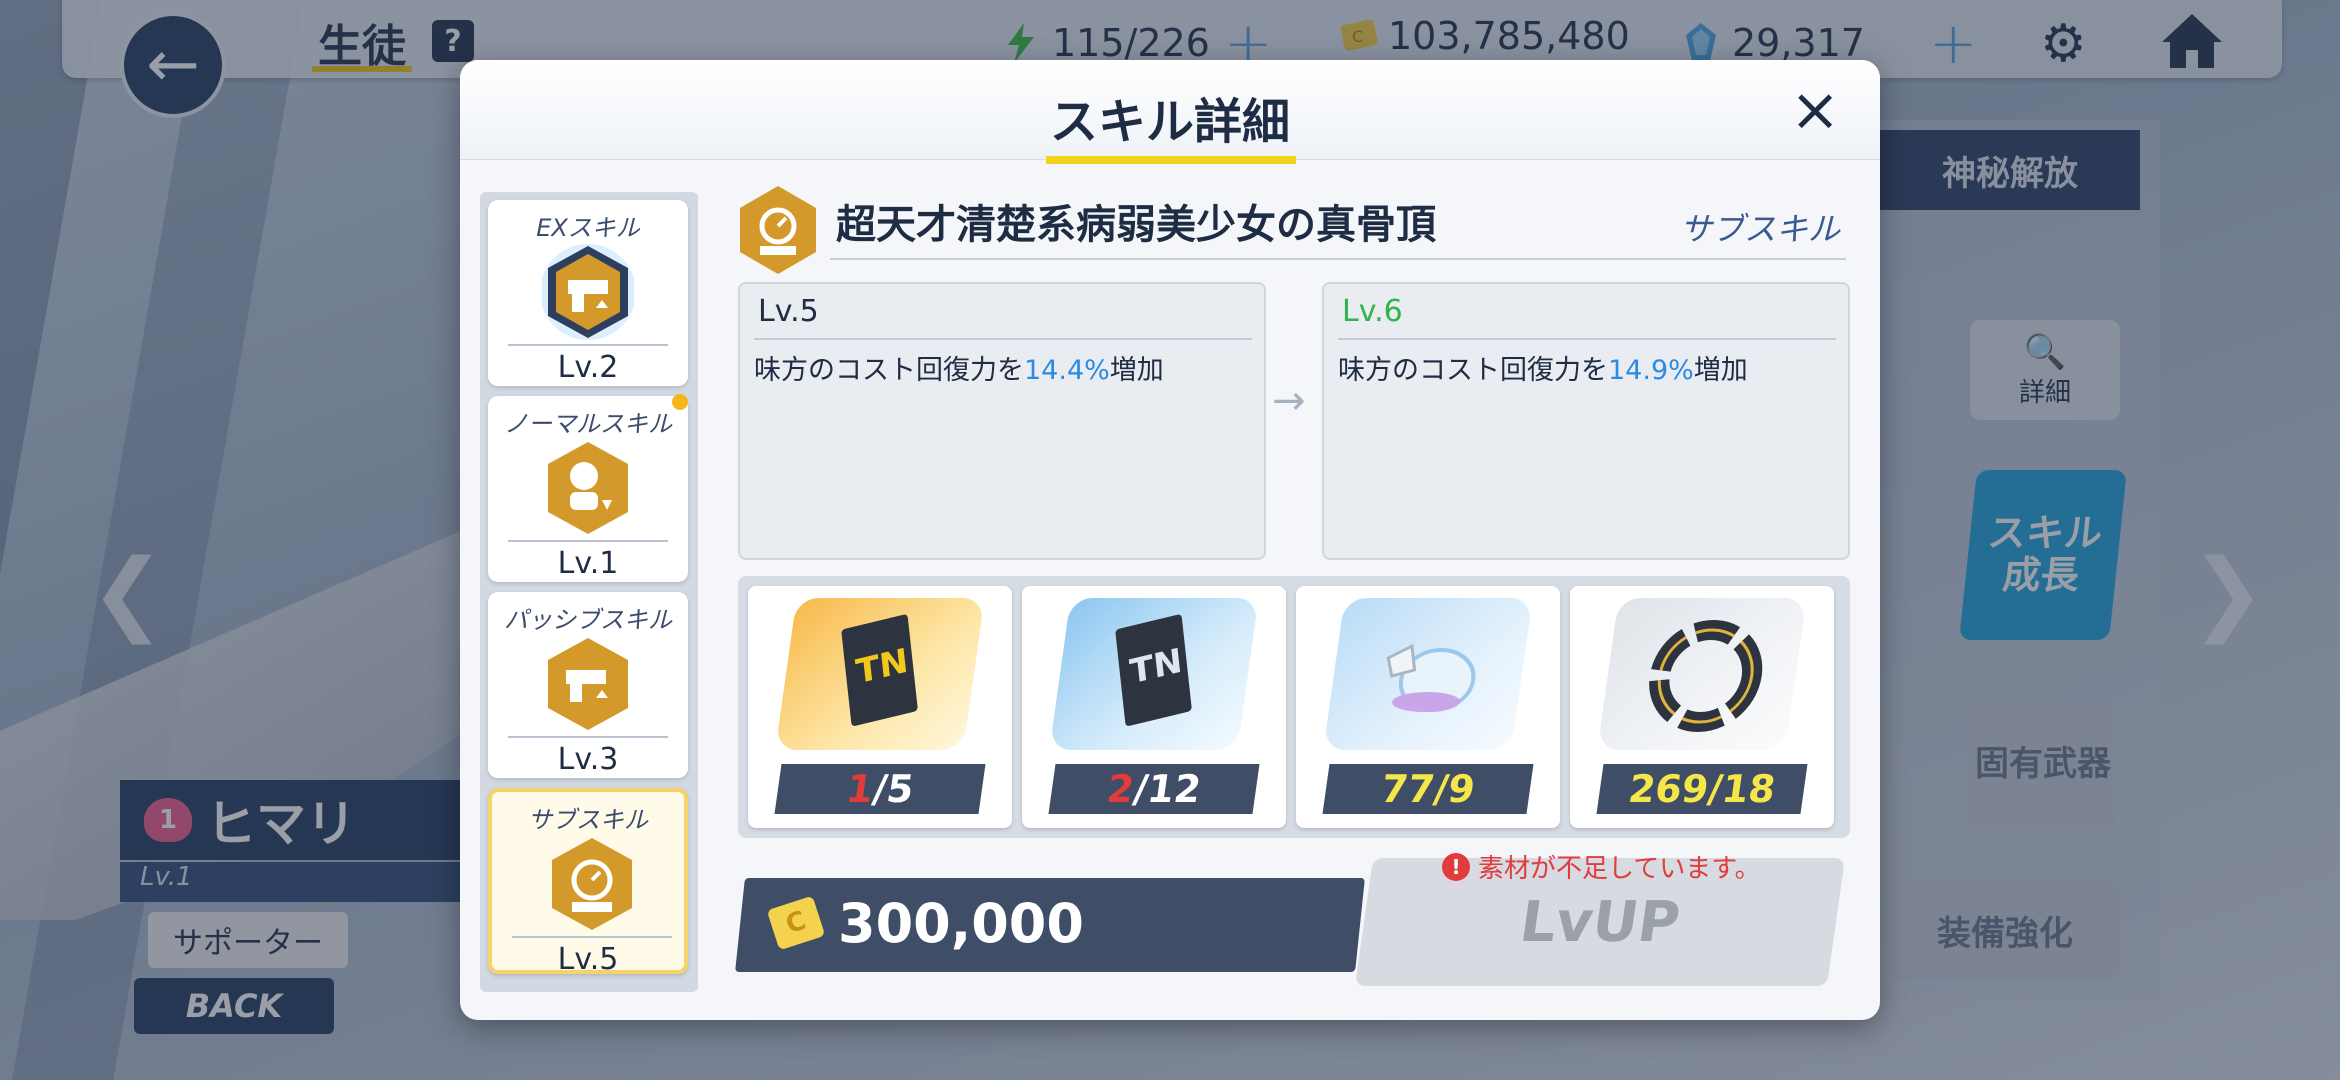 The width and height of the screenshot is (2340, 1080). I want to click on material-slot: 269/18, so click(1702, 707).